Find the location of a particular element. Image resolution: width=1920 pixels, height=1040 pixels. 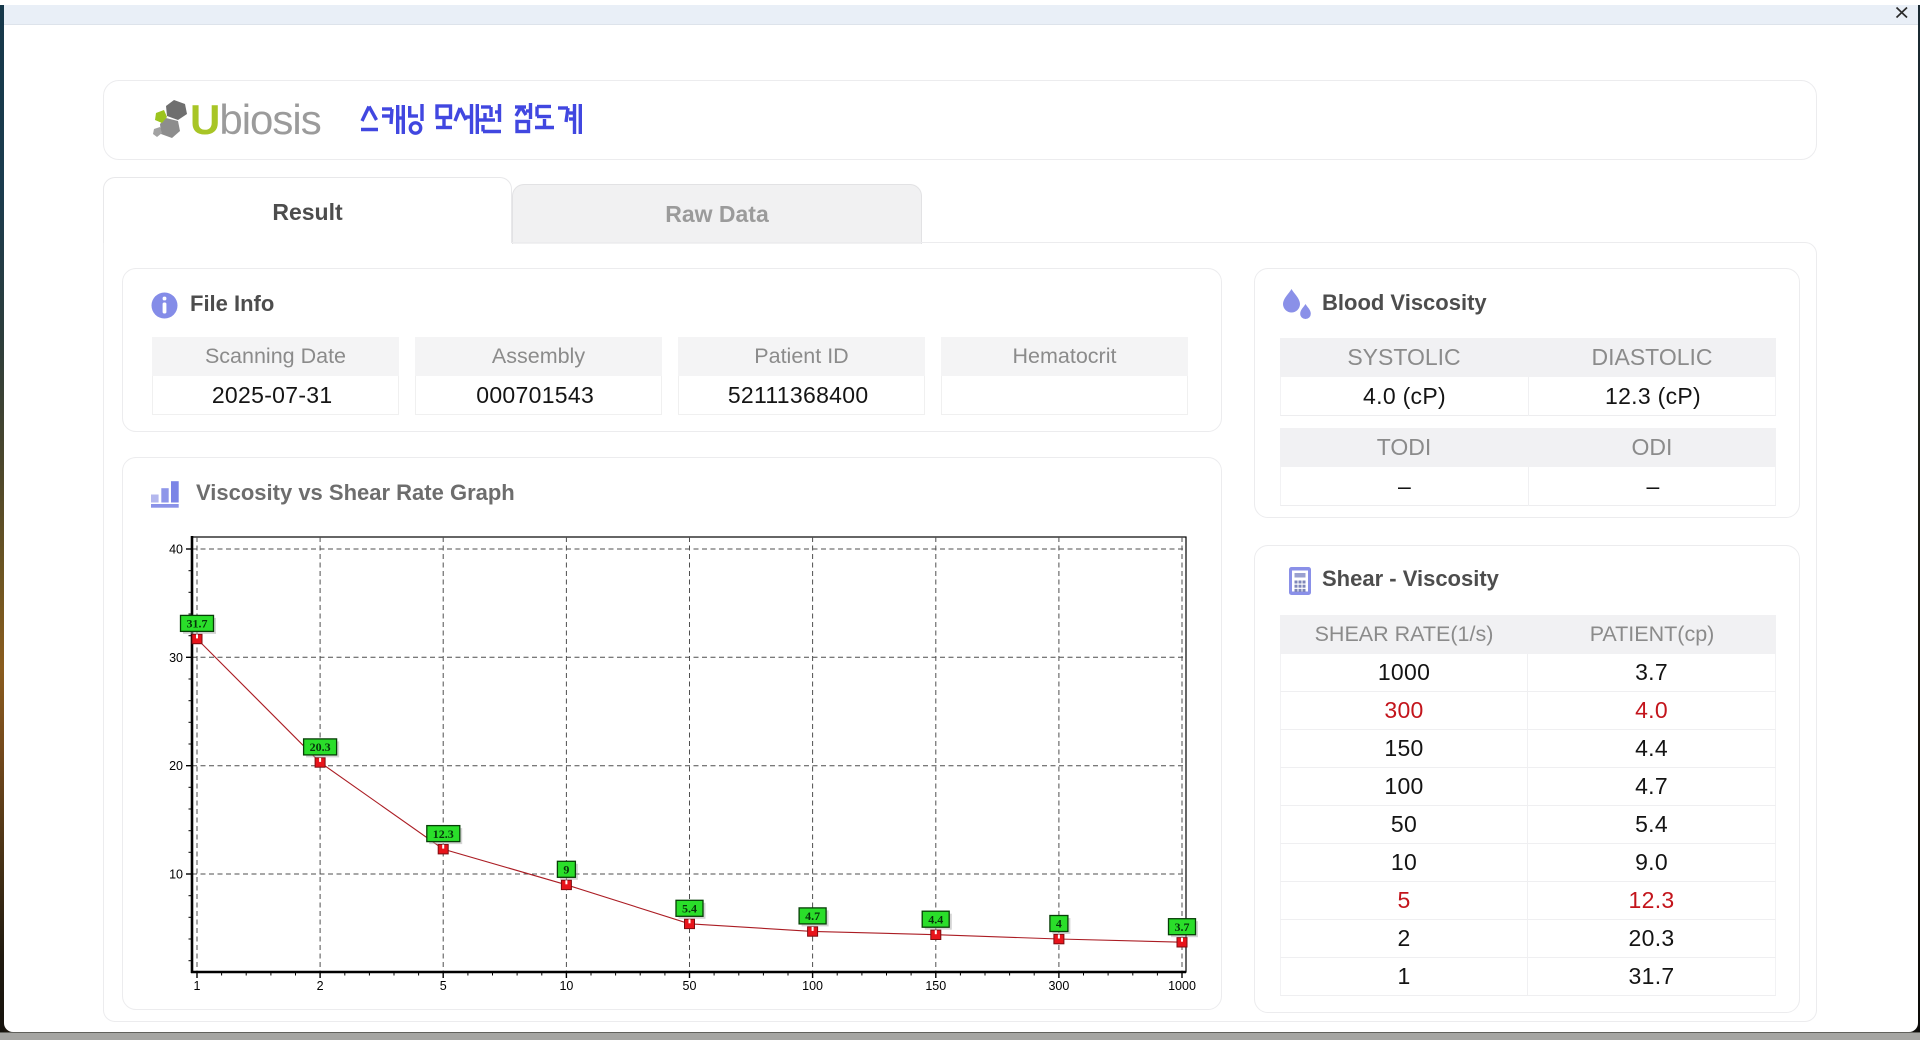

svg-text: 2 is located at coordinates (320, 986).